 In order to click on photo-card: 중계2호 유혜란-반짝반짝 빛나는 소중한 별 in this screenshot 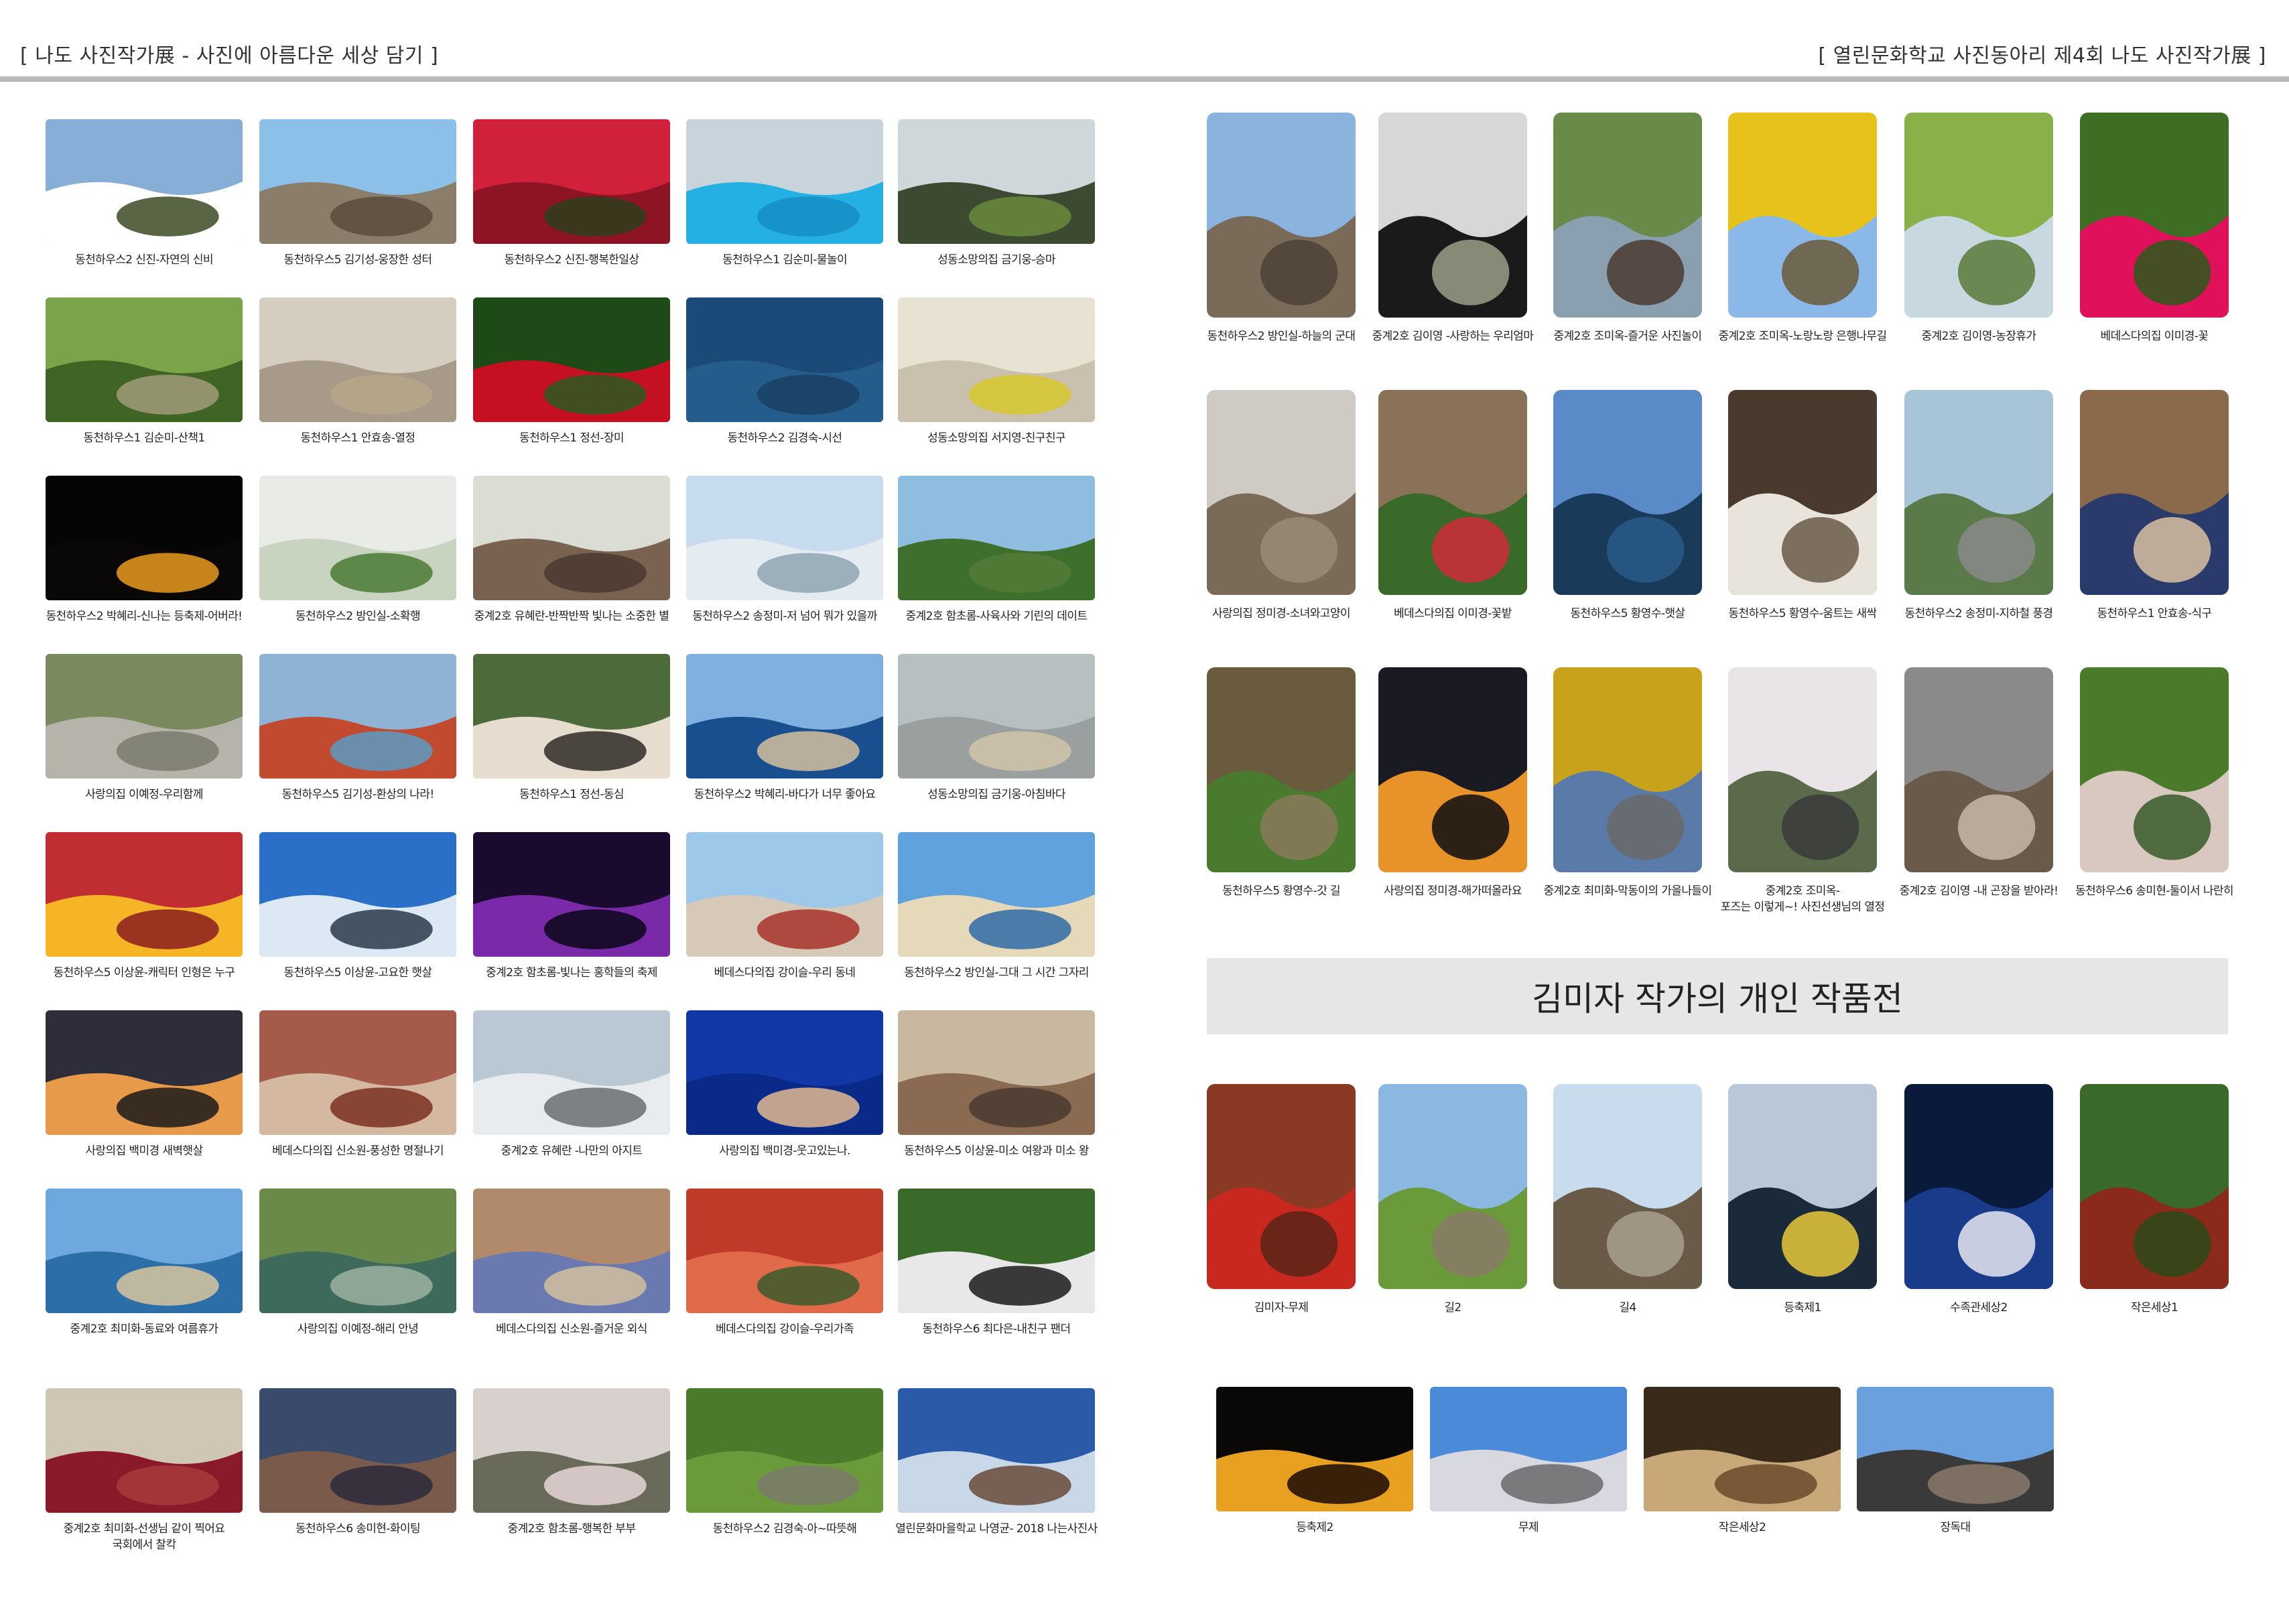, I will do `click(571, 561)`.